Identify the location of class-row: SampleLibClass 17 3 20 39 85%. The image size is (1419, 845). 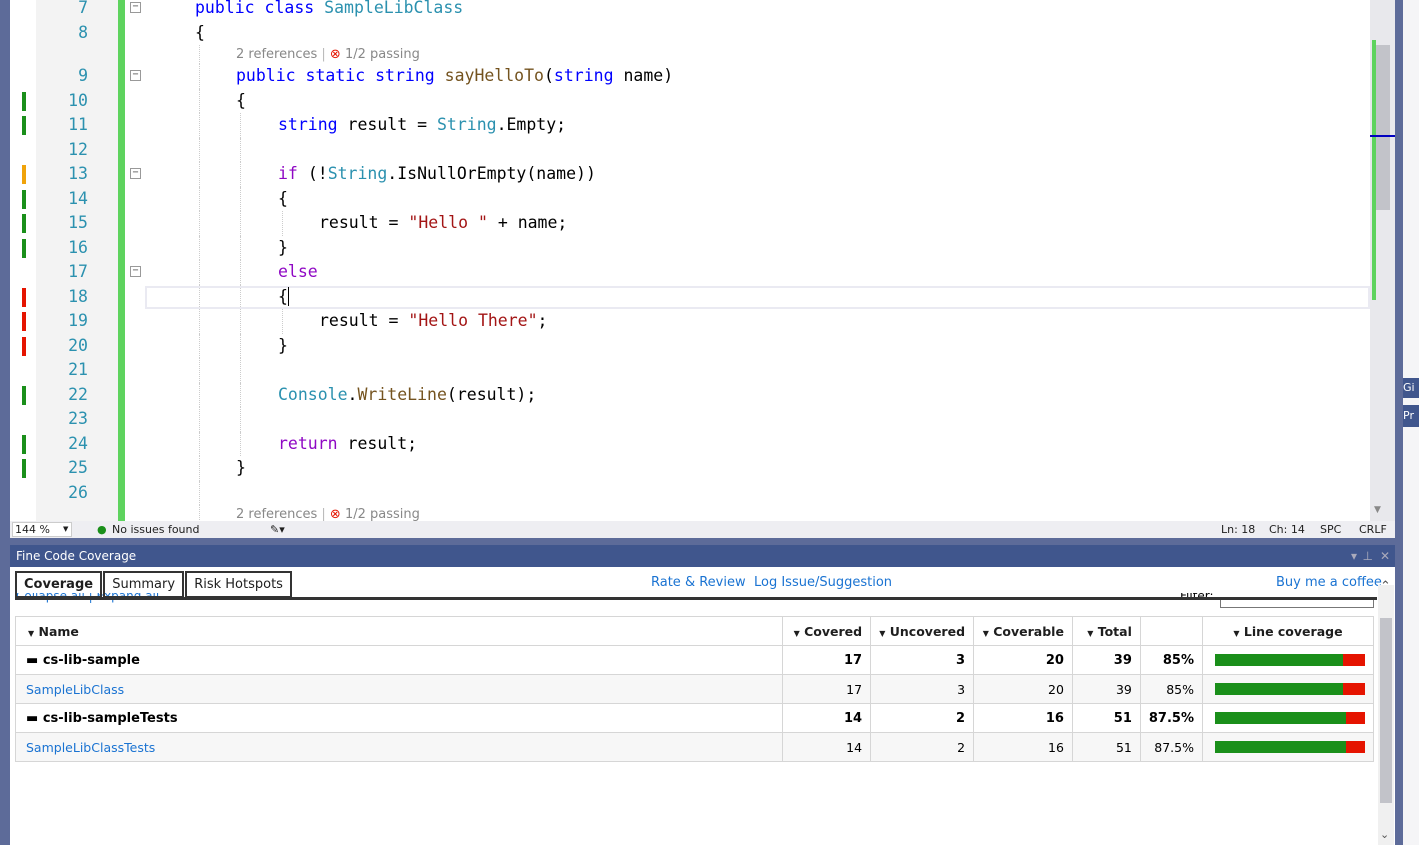
(694, 689).